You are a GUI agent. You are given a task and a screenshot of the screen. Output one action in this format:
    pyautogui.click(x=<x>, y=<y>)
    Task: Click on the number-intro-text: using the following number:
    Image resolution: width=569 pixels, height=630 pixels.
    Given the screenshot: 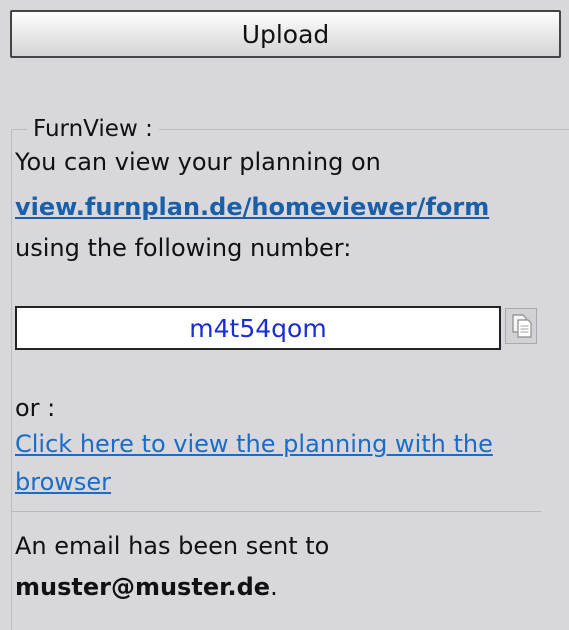 What is the action you would take?
    pyautogui.click(x=183, y=248)
    